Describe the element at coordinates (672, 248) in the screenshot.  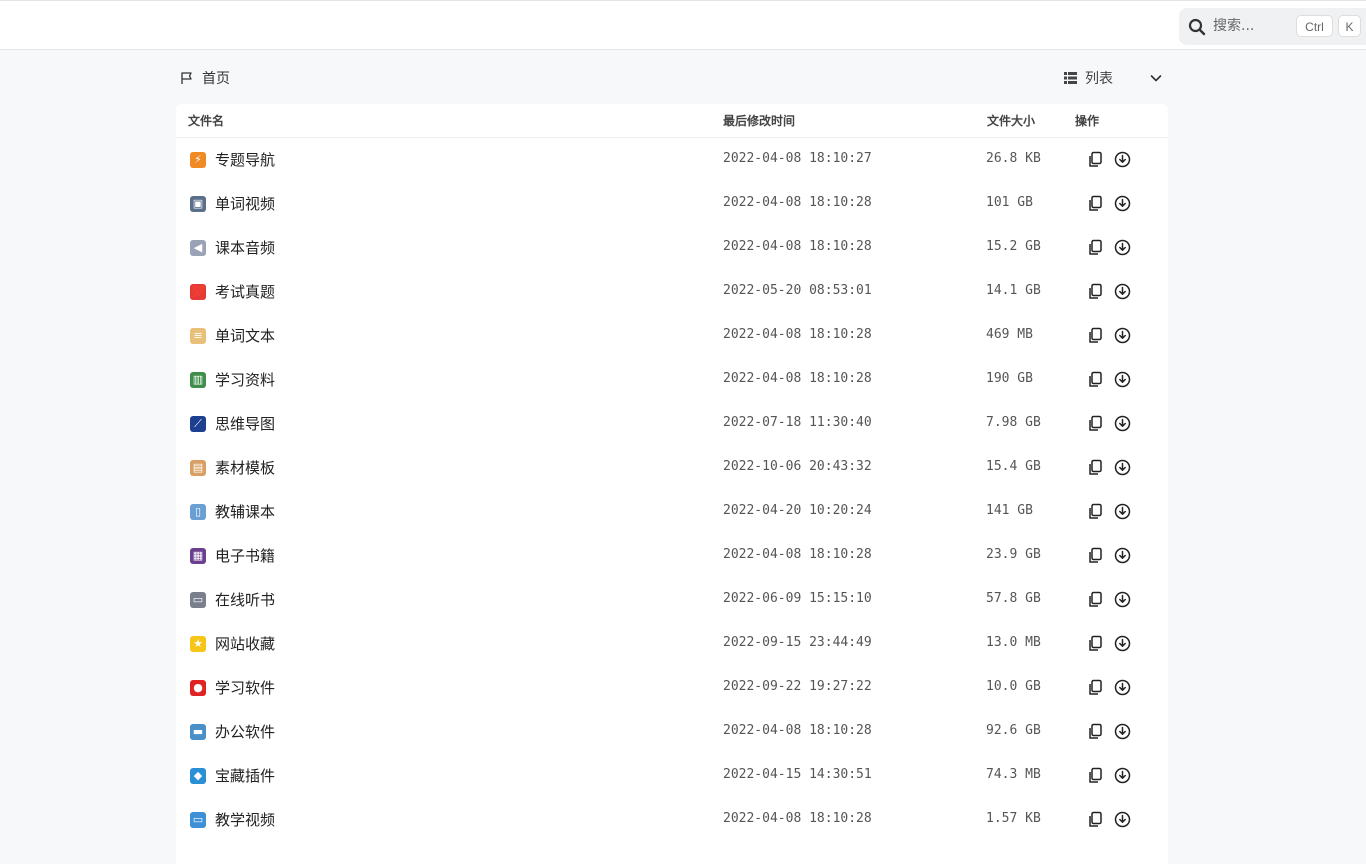
I see `table-row: ◀ 课本音频 2022-04-08 18:10:28 15.2 GB` at that location.